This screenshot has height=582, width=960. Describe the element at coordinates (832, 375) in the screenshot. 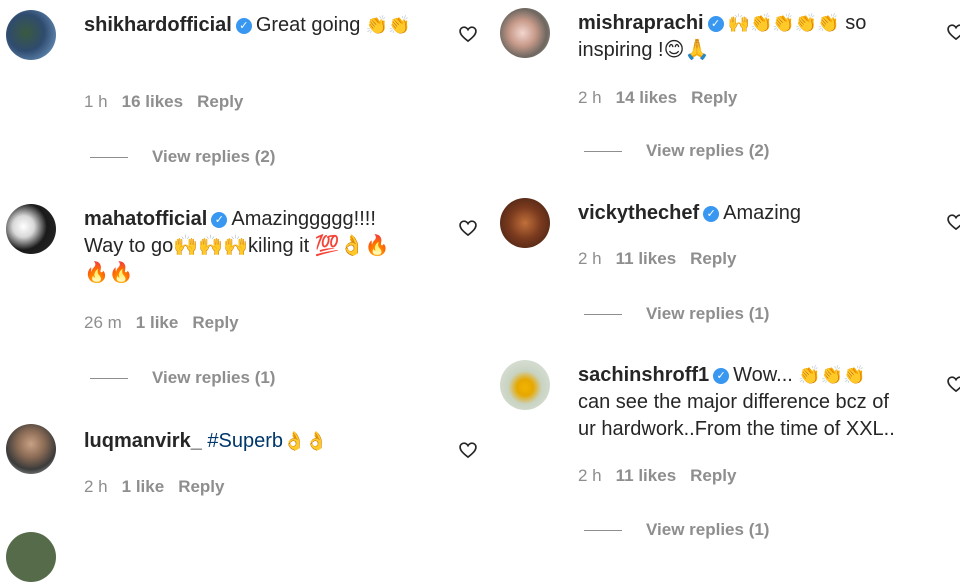

I see `comment-emojis: 👏👏👏` at that location.